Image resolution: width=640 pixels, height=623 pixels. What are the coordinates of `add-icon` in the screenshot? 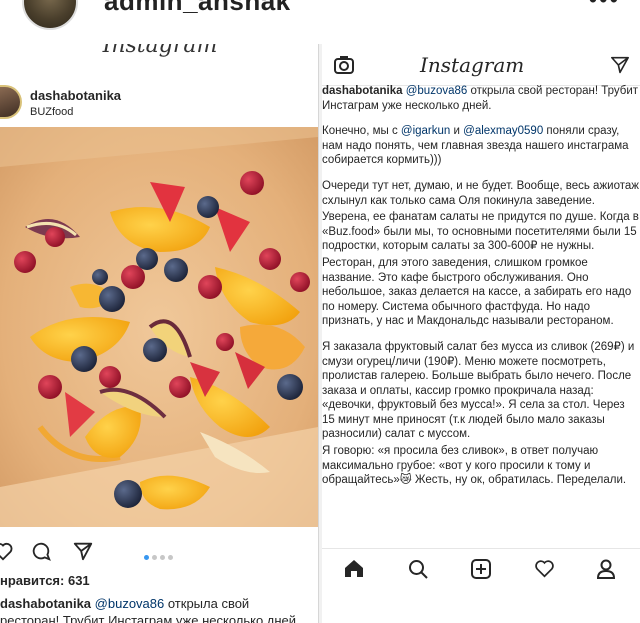 It's located at (481, 569).